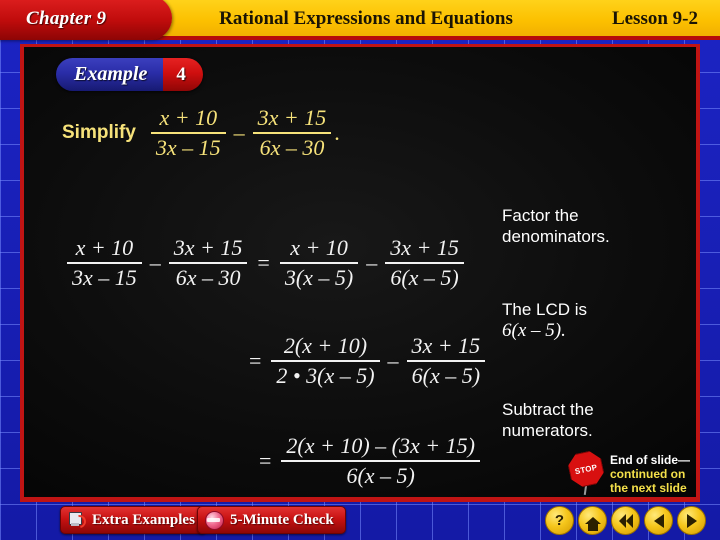  Describe the element at coordinates (208, 277) in the screenshot. I see `step1-left-fraction-2-denominator: 6x – 30` at that location.